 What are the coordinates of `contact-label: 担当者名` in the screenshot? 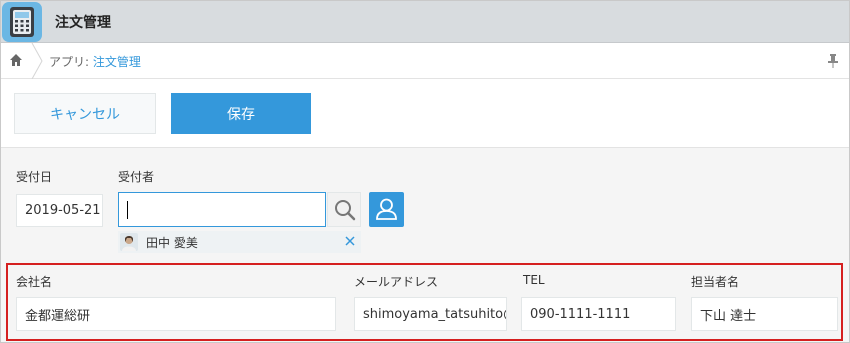 It's located at (715, 282).